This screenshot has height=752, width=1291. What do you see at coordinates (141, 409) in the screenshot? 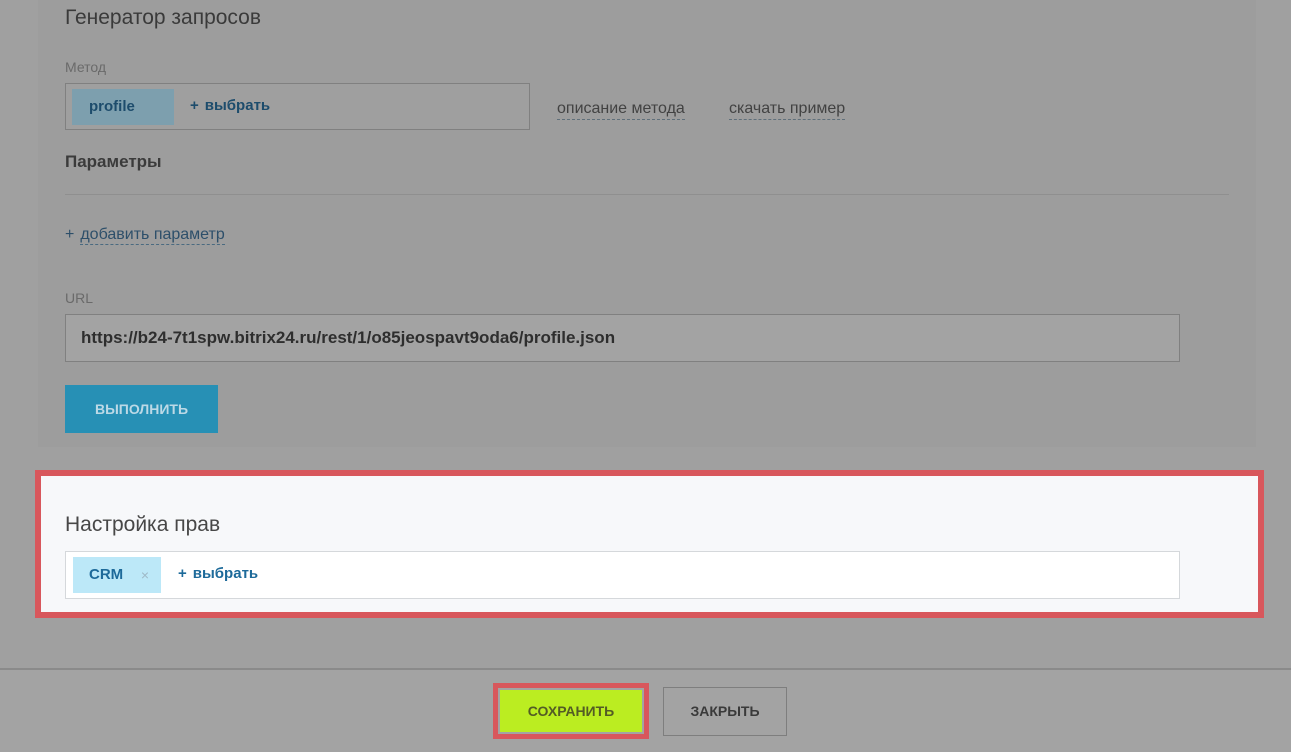
I see `run-button: ВЫПОЛНИТЬ` at bounding box center [141, 409].